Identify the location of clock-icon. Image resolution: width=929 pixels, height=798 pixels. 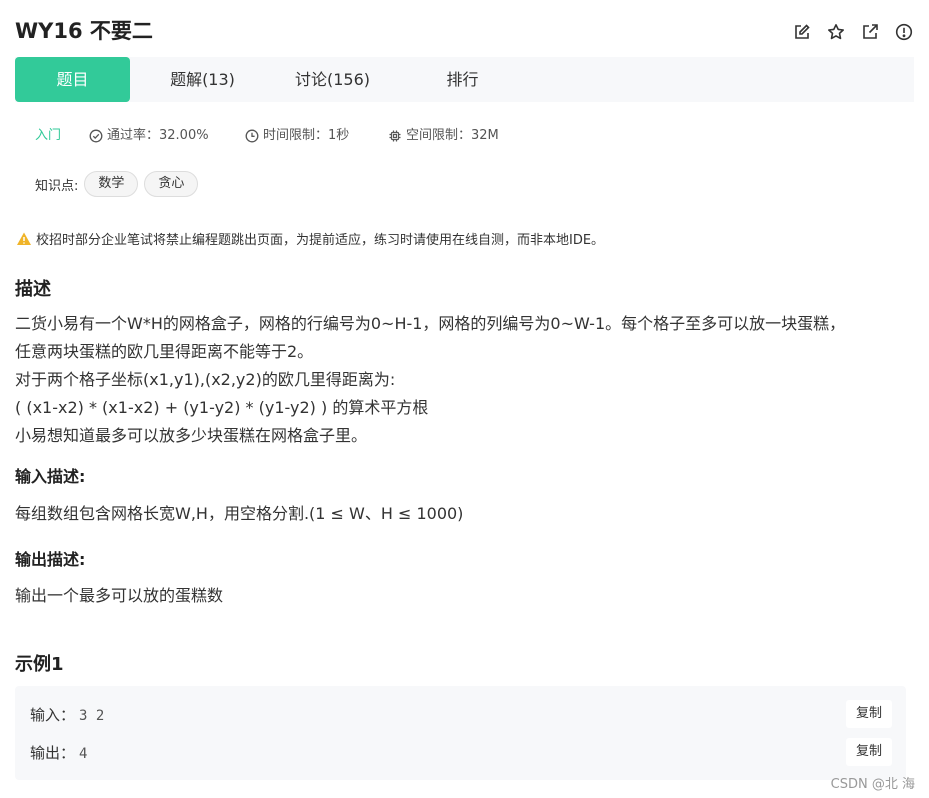
(252, 136).